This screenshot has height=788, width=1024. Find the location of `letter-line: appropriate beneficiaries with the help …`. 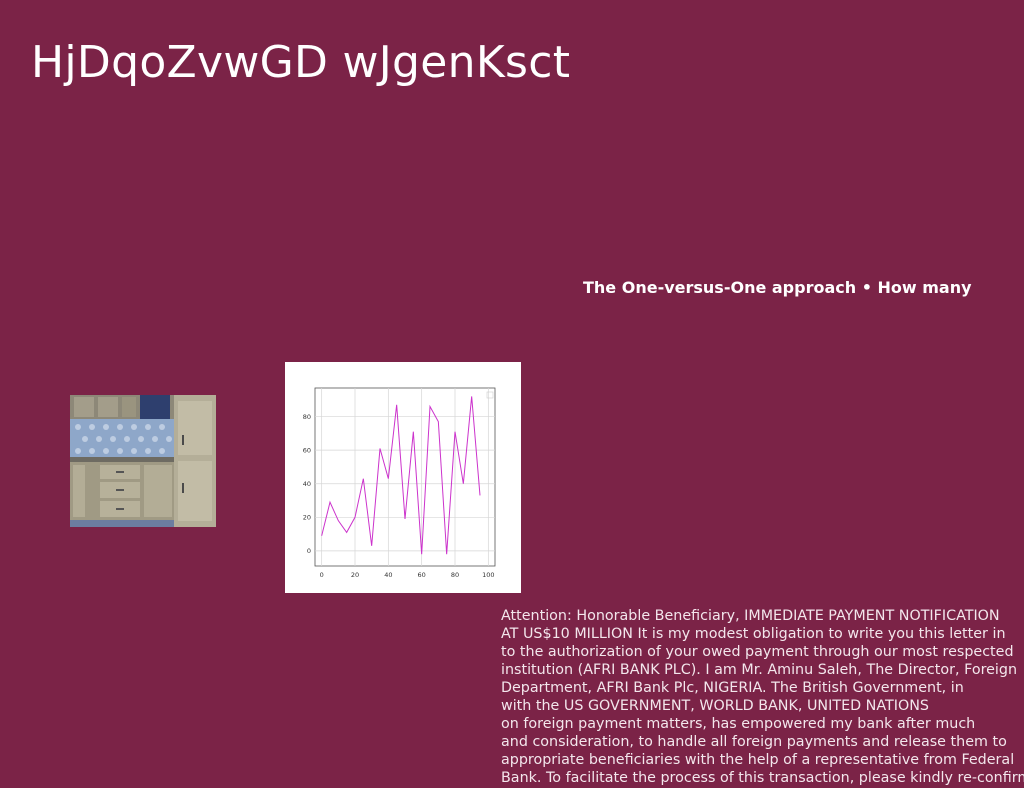

letter-line: appropriate beneficiaries with the help … is located at coordinates (758, 760).